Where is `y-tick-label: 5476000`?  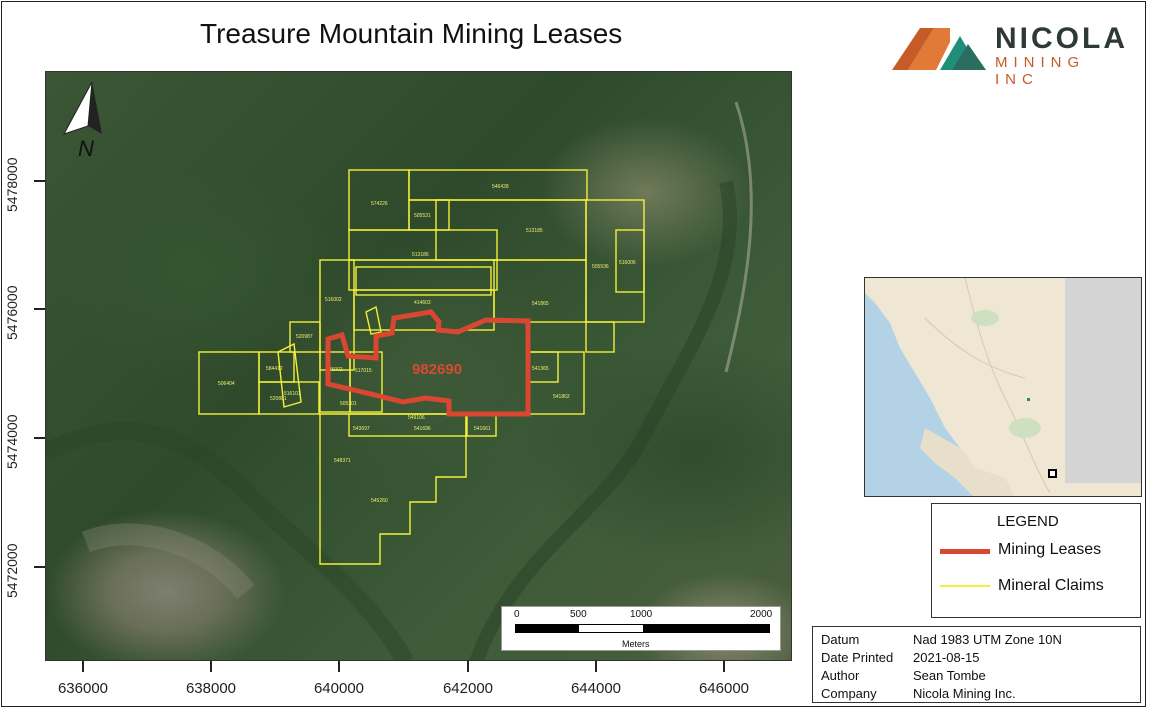
y-tick-label: 5476000 is located at coordinates (12, 312).